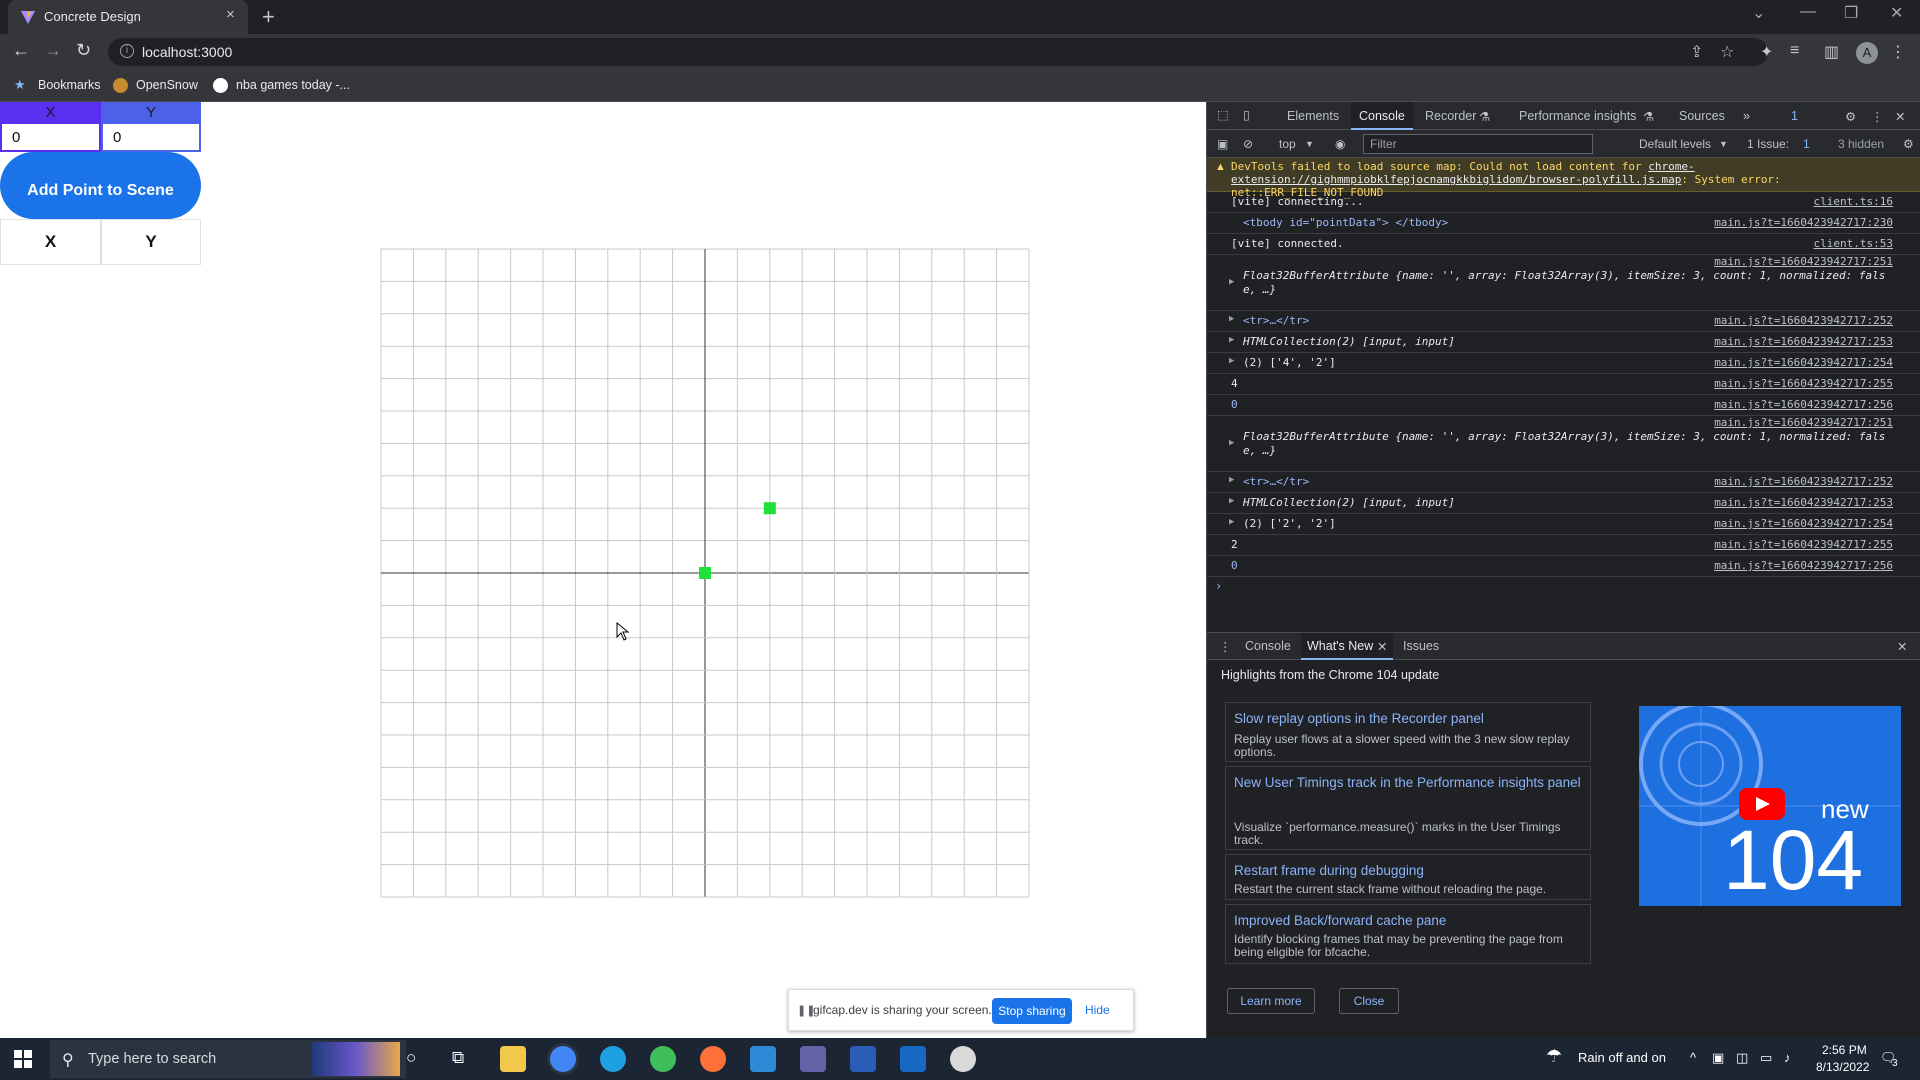 This screenshot has width=1920, height=1080. Describe the element at coordinates (1409, 871) in the screenshot. I see `feature-title: Restart frame during debugging` at that location.